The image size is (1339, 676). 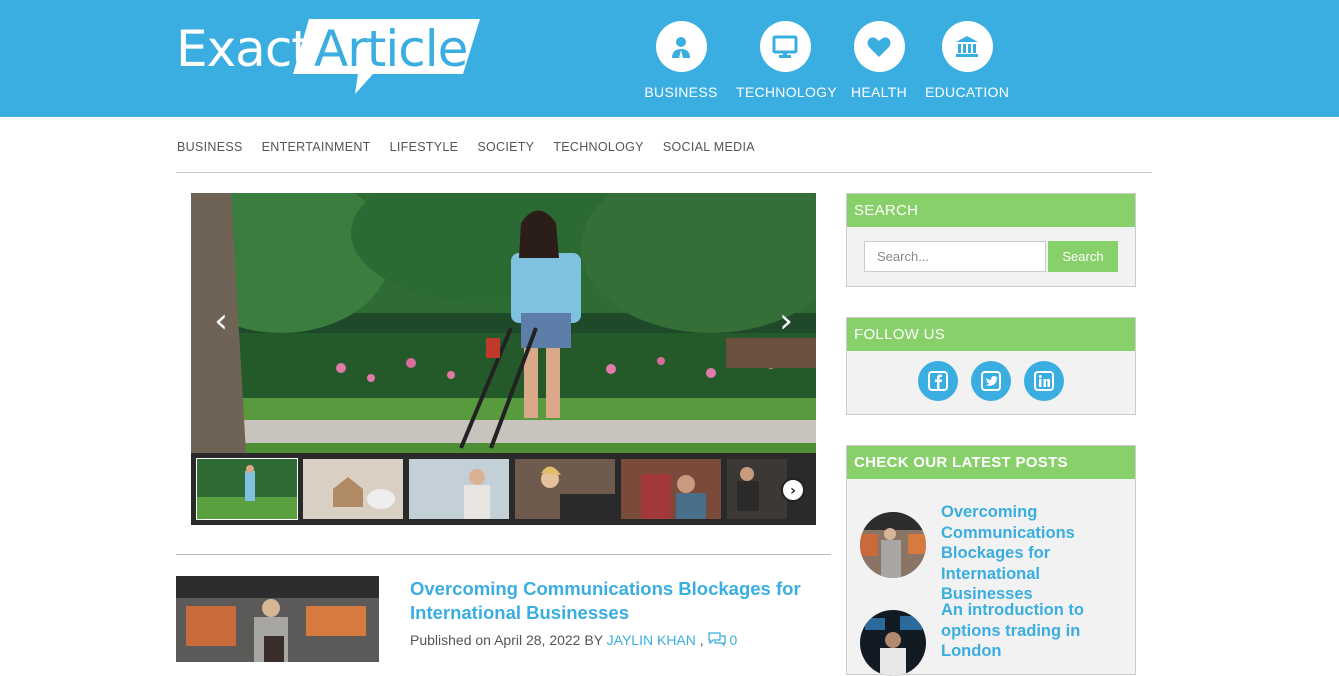 I want to click on top-category-education: EDUCATION, so click(x=967, y=60).